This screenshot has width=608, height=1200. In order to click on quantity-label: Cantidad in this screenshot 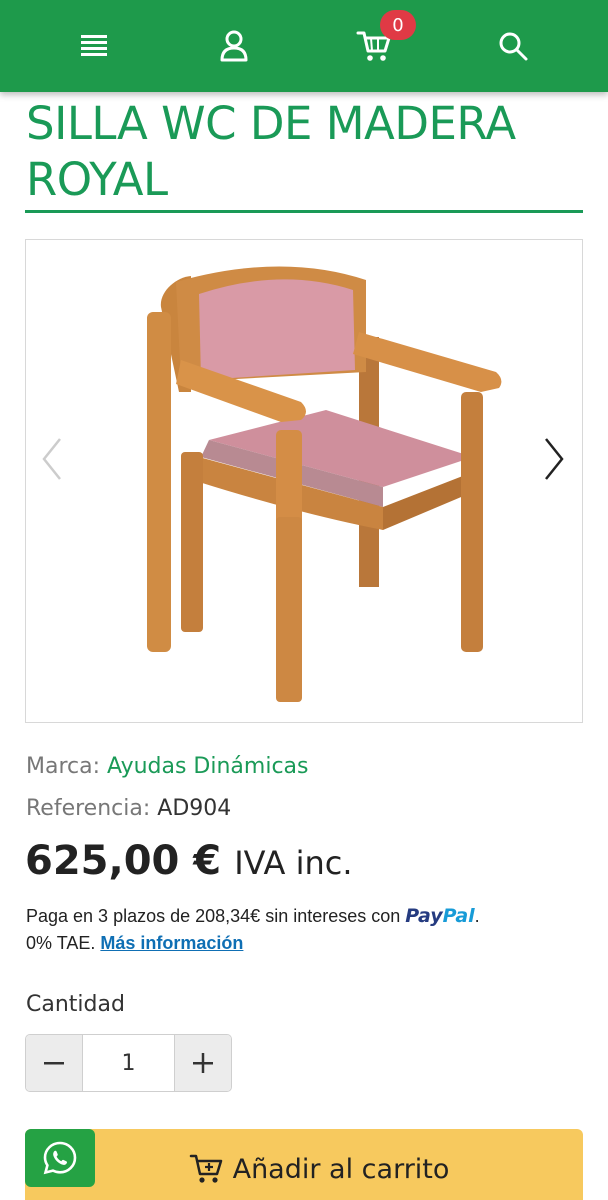, I will do `click(75, 1004)`.